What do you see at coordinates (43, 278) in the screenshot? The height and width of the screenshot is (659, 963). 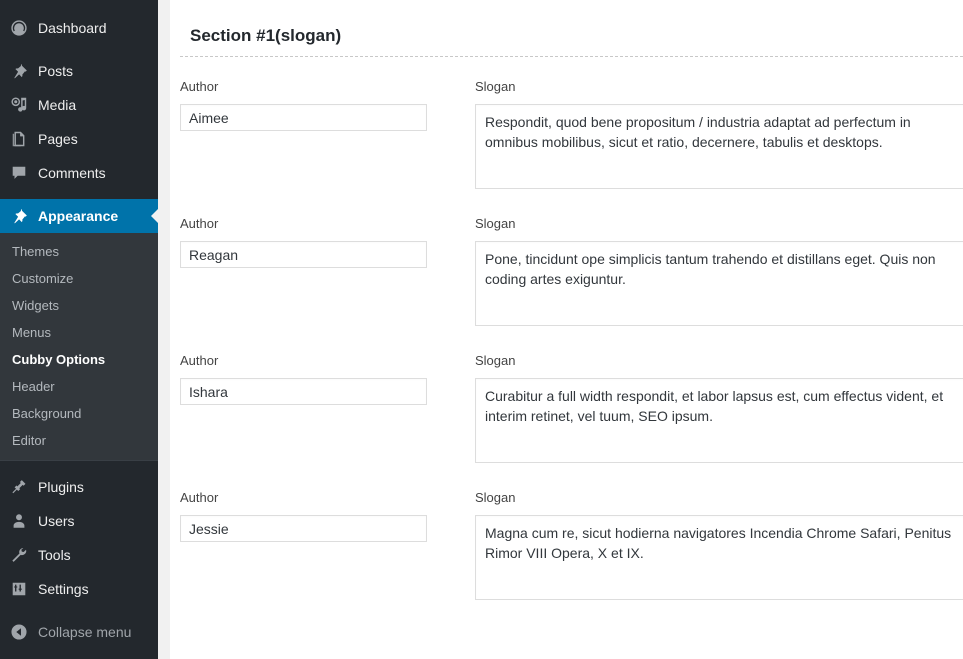 I see `sidebar-subitem-label: Customize` at bounding box center [43, 278].